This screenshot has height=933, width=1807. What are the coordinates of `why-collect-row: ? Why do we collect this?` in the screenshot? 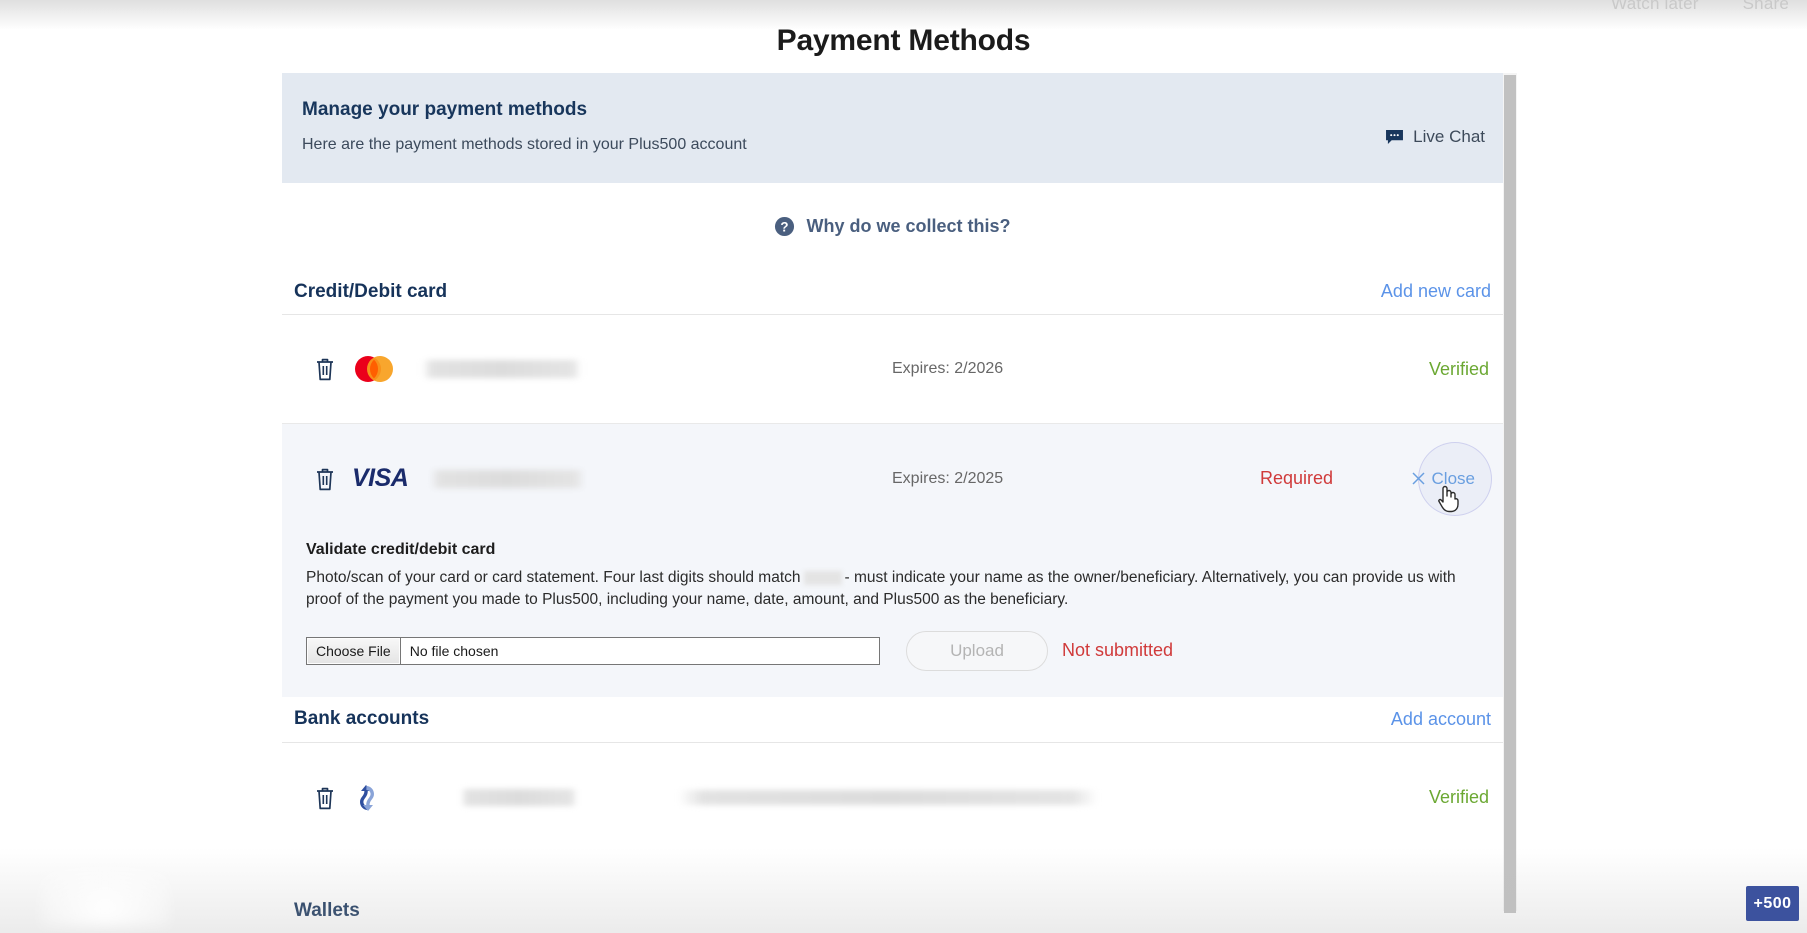 It's located at (892, 226).